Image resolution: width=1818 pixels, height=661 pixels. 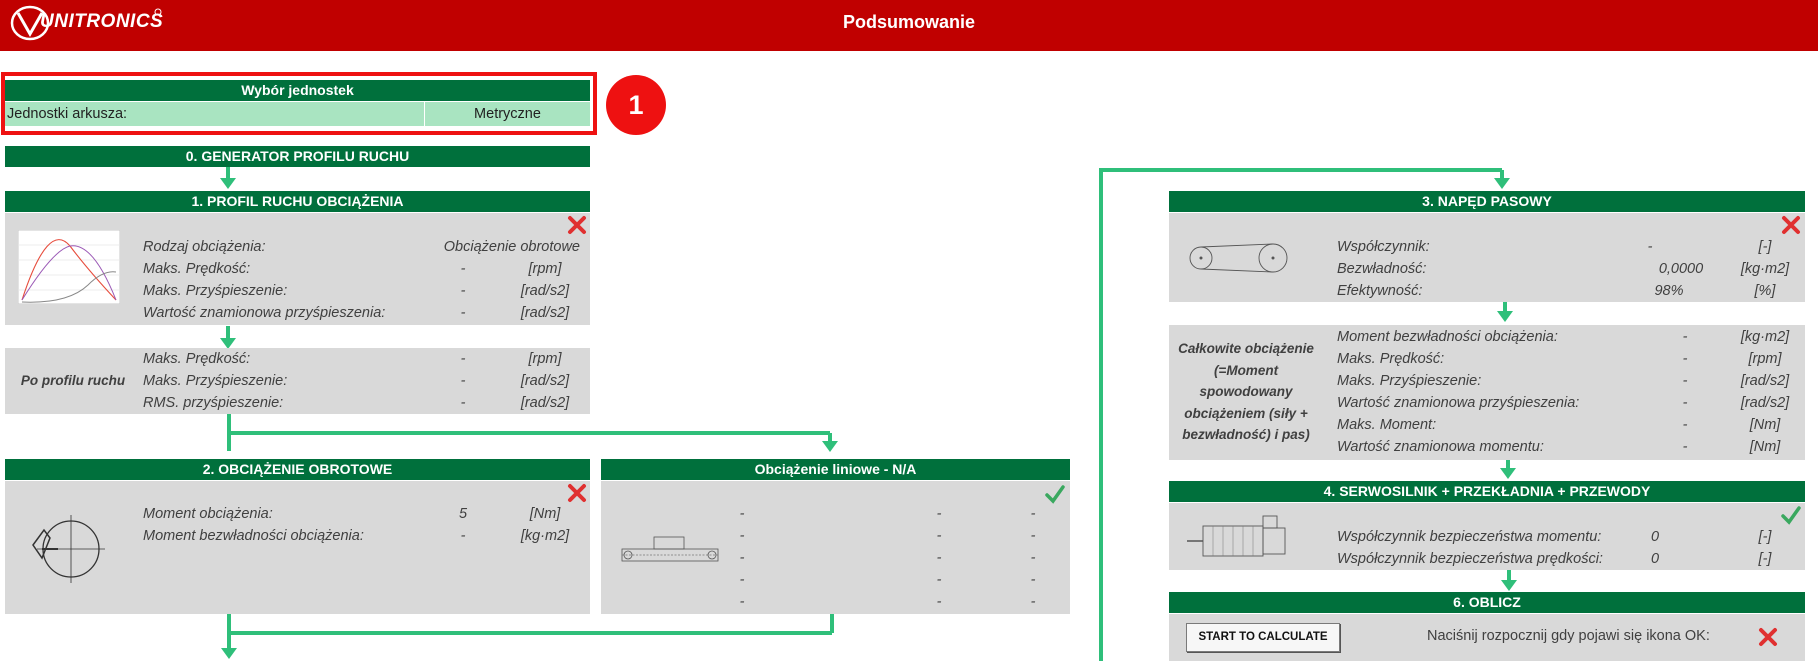 I want to click on total-max-torque-label: Maks. Moment:, so click(x=1387, y=425).